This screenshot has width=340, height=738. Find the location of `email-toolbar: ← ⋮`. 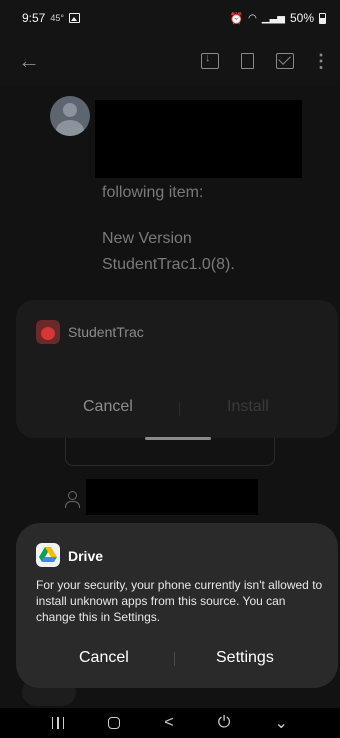

email-toolbar: ← ⋮ is located at coordinates (170, 61).